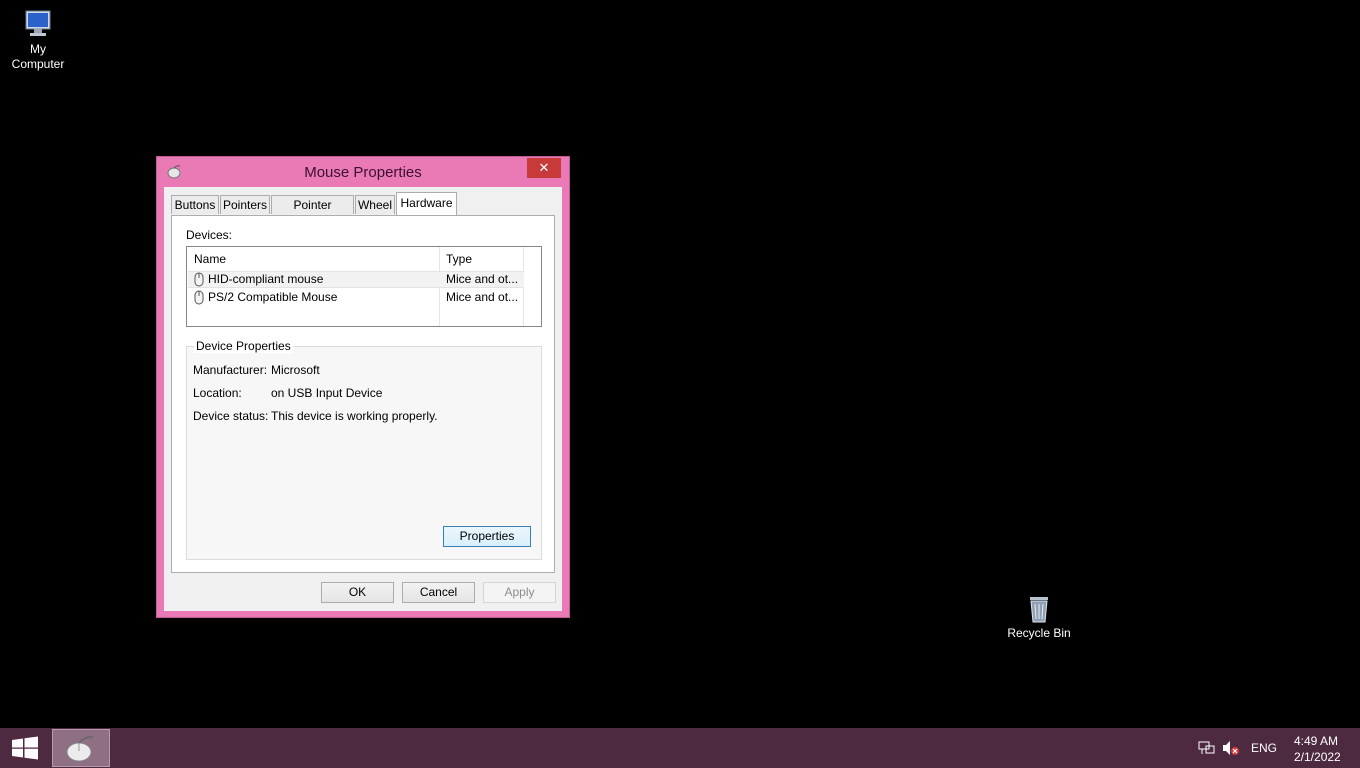 The width and height of the screenshot is (1360, 768). What do you see at coordinates (217, 393) in the screenshot?
I see `location-label: Location:` at bounding box center [217, 393].